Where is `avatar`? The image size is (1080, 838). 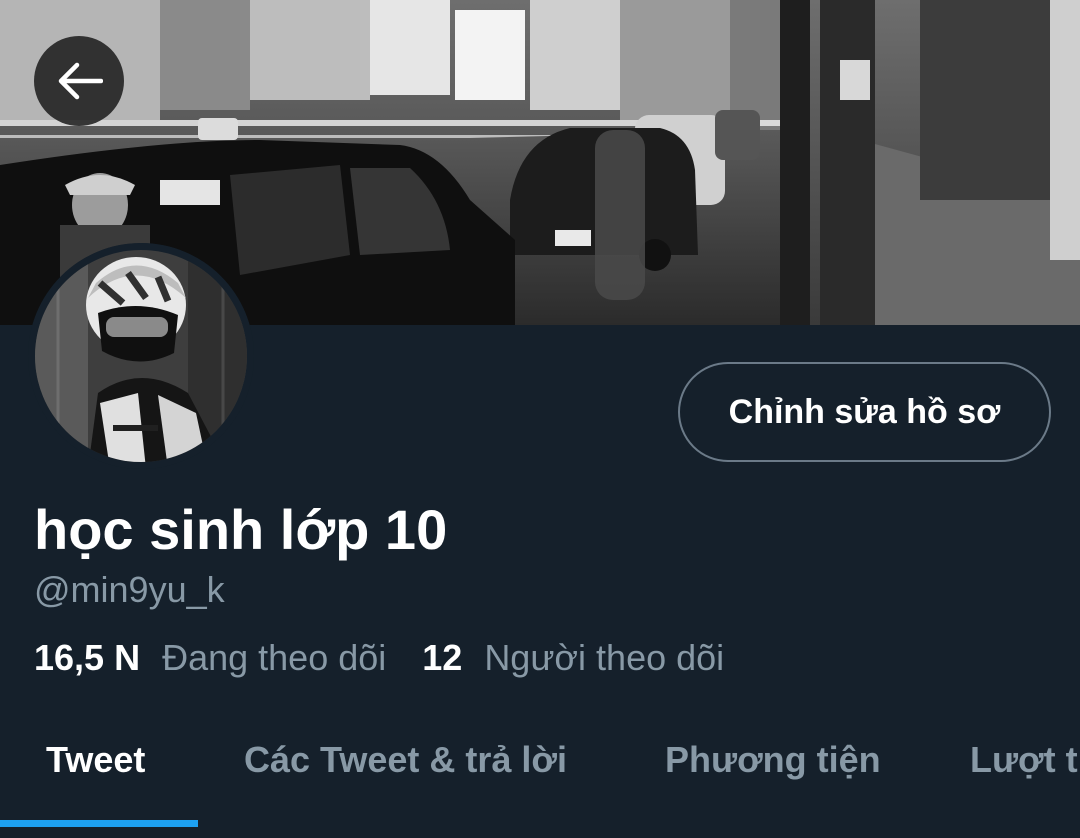
avatar is located at coordinates (141, 356).